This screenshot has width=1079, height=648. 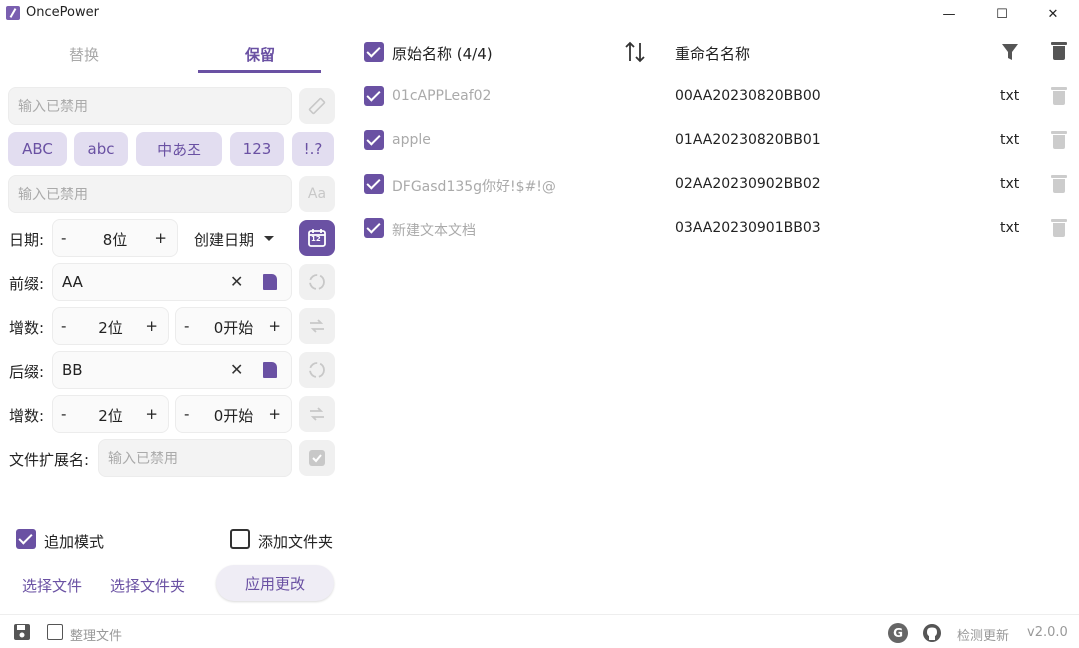 I want to click on gitee-icon: G, so click(x=898, y=633).